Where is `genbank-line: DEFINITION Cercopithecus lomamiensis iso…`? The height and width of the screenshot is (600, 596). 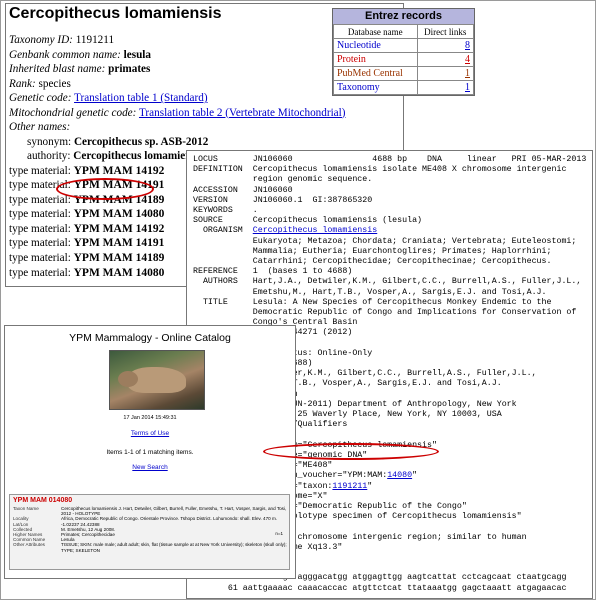
genbank-line: DEFINITION Cercopithecus lomamiensis iso… is located at coordinates (380, 170).